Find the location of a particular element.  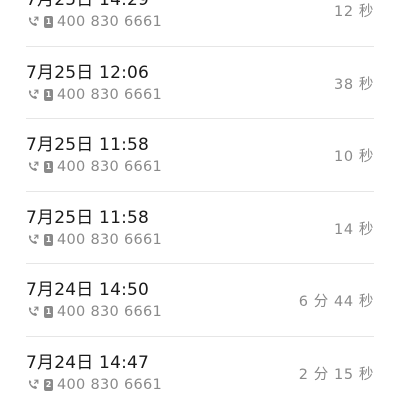

sim-card-icon: 2 is located at coordinates (48, 384).